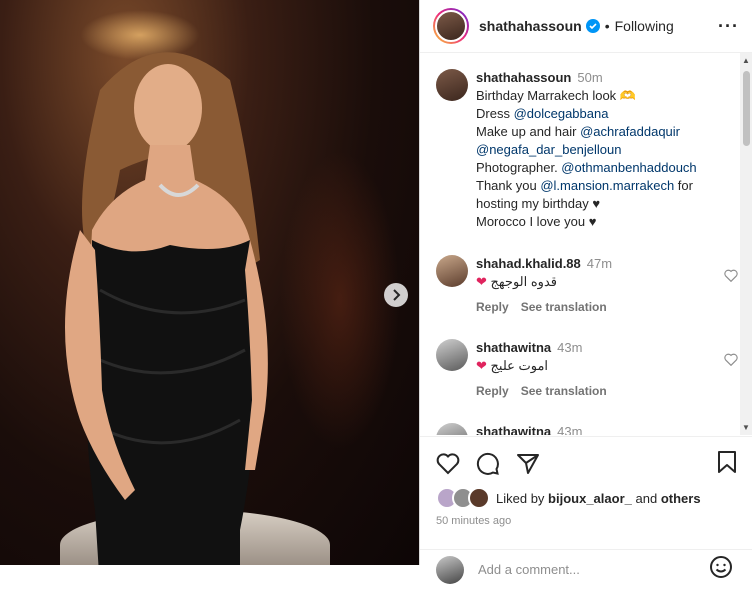 This screenshot has width=752, height=589. Describe the element at coordinates (727, 462) in the screenshot. I see `save-bookmark-icon` at that location.